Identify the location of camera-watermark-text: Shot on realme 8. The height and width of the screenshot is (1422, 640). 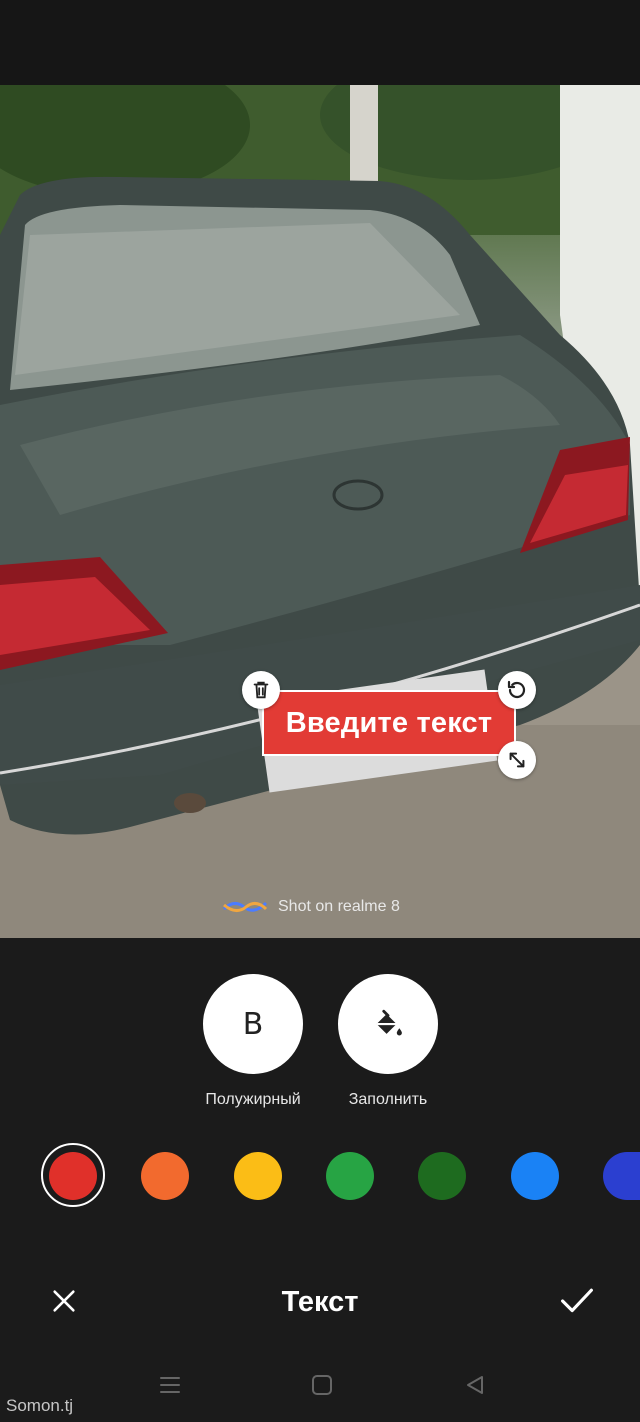
(339, 906).